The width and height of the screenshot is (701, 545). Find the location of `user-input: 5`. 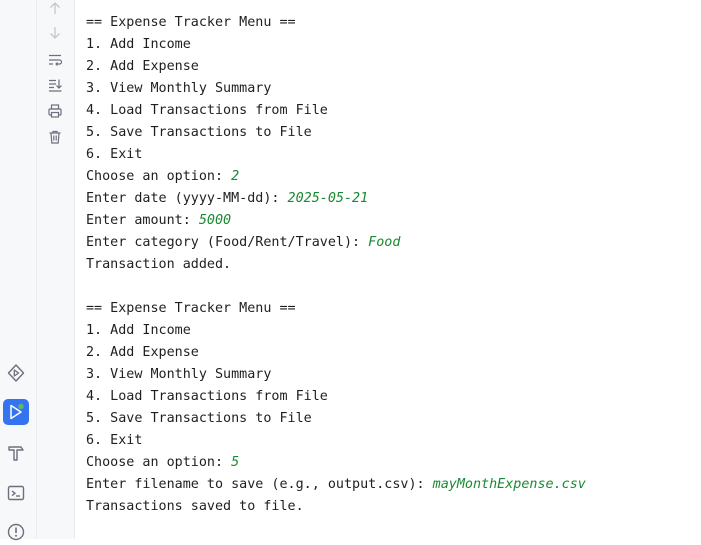

user-input: 5 is located at coordinates (235, 462).